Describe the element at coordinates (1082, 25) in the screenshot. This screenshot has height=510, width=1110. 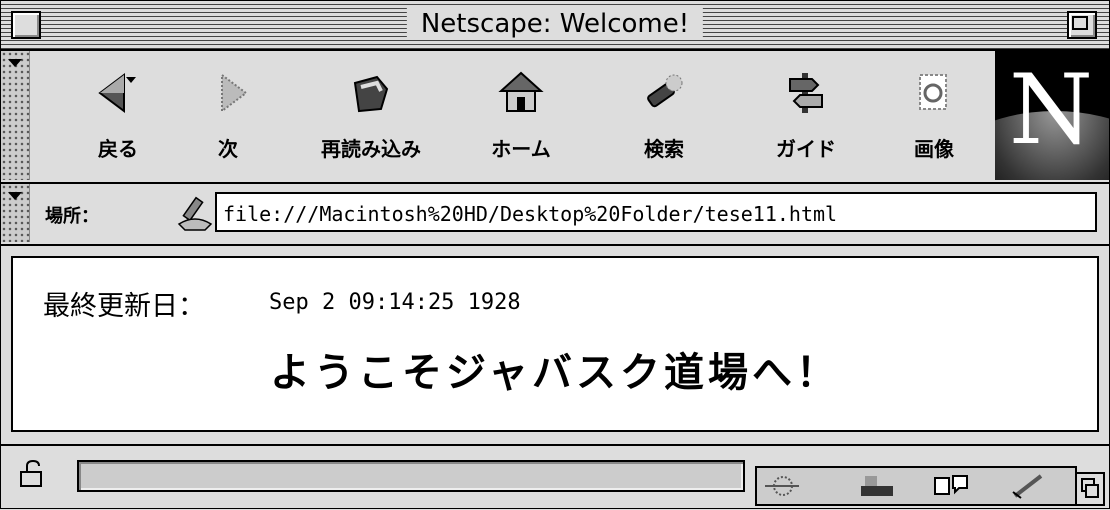
I see `zoom-box` at that location.